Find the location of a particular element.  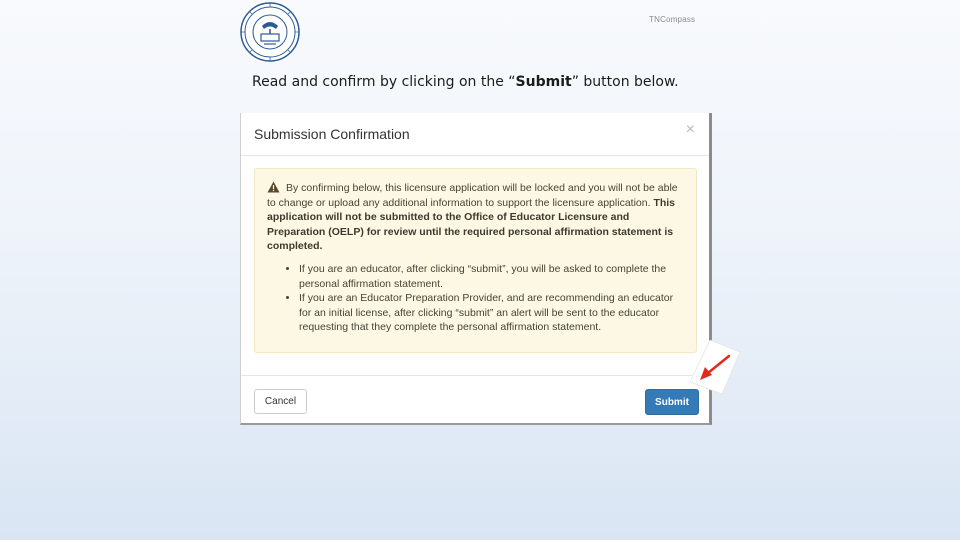

dialog-header: Submission Confirmation × is located at coordinates (475, 134).